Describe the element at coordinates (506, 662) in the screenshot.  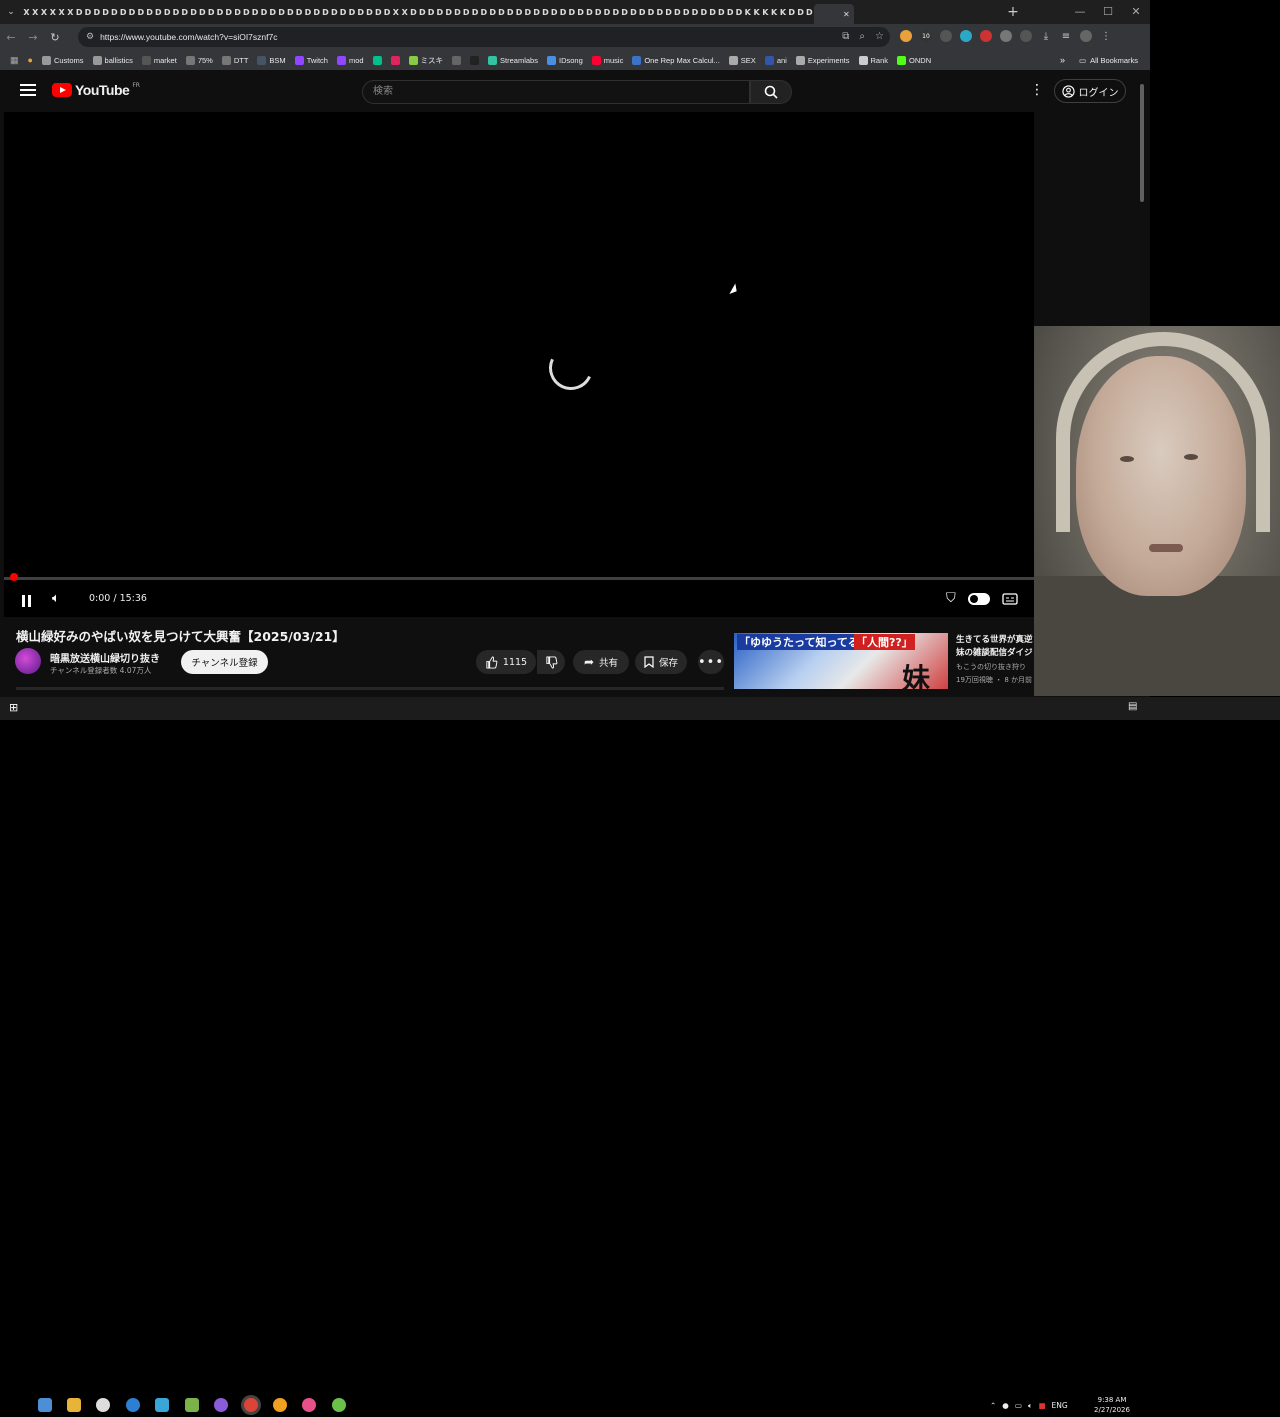
I see `like-button: 1115` at that location.